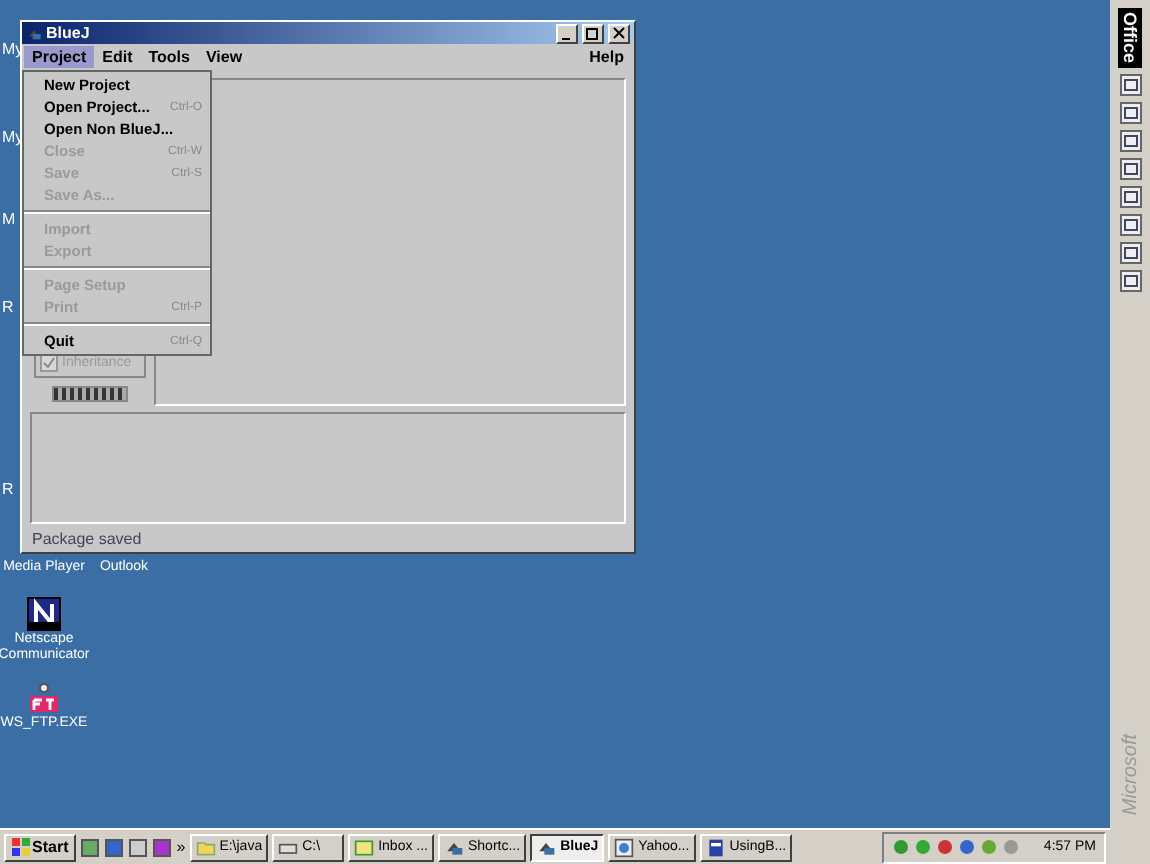 The width and height of the screenshot is (1150, 864). I want to click on ftp-icon, so click(44, 698).